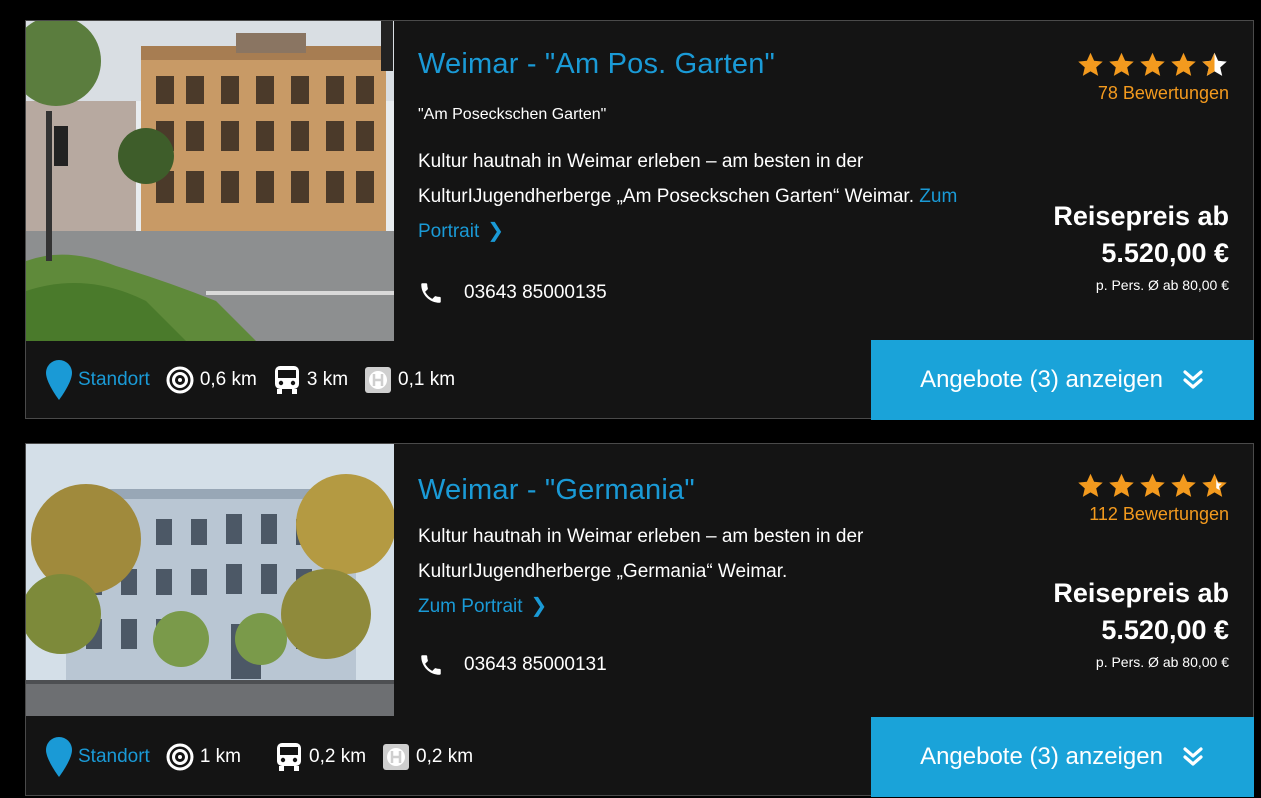  I want to click on reviews-link: 78 Bewertungen, so click(1152, 93).